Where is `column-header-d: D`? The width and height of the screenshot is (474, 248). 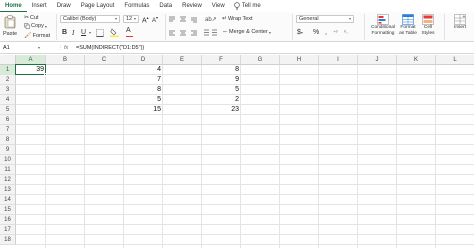 column-header-d: D is located at coordinates (143, 60).